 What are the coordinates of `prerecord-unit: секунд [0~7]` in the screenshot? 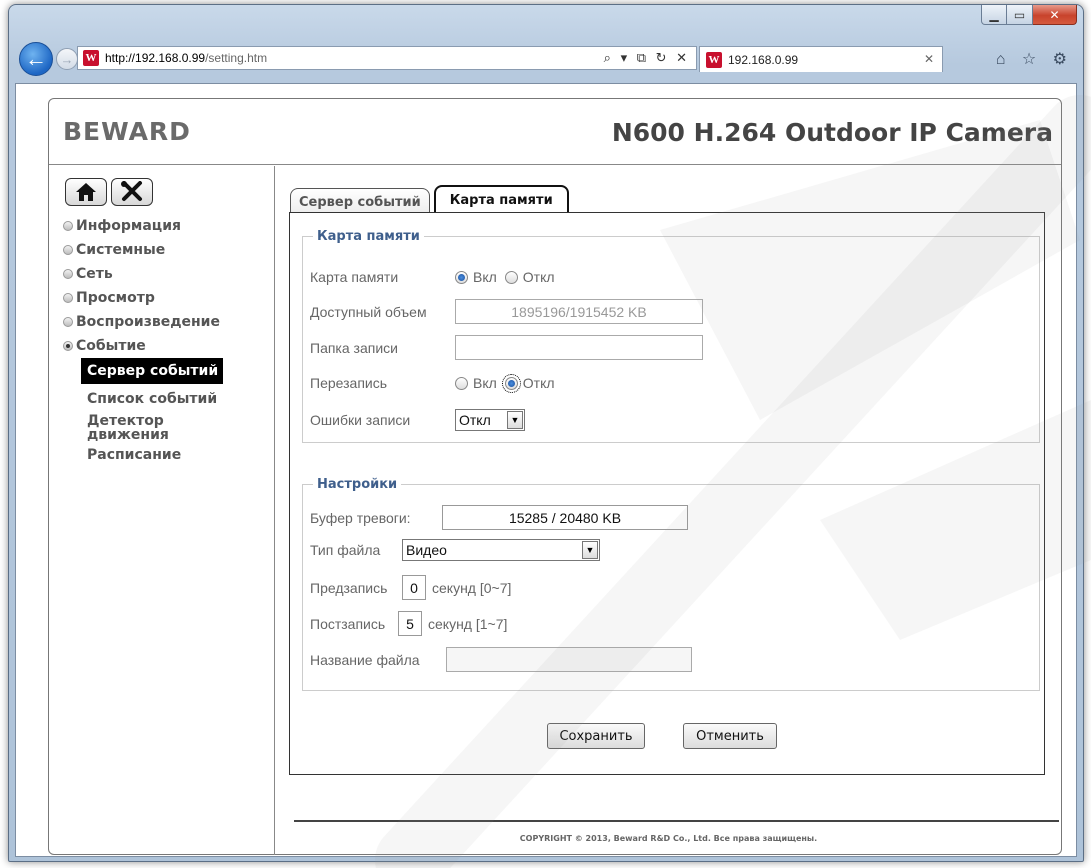 It's located at (472, 587).